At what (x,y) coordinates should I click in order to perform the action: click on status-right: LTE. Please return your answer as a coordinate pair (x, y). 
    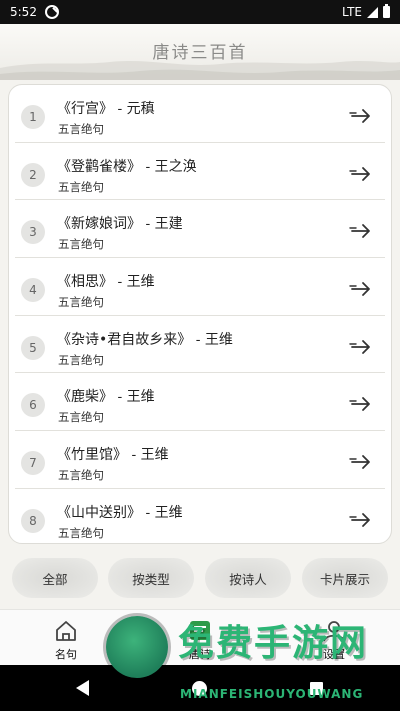
    Looking at the image, I should click on (366, 11).